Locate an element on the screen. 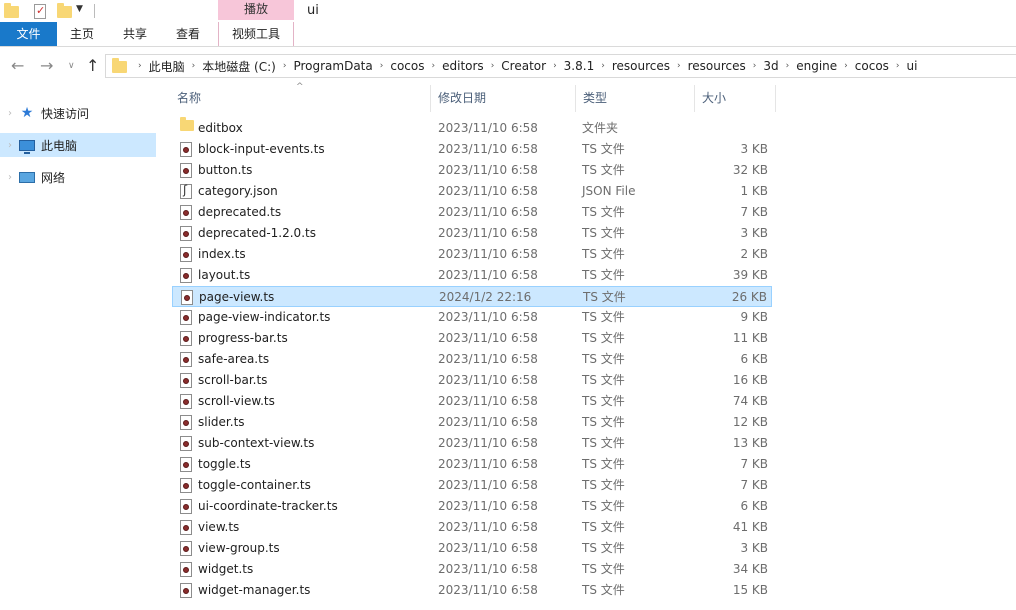 This screenshot has width=1016, height=610. new-folder-icon is located at coordinates (64, 10).